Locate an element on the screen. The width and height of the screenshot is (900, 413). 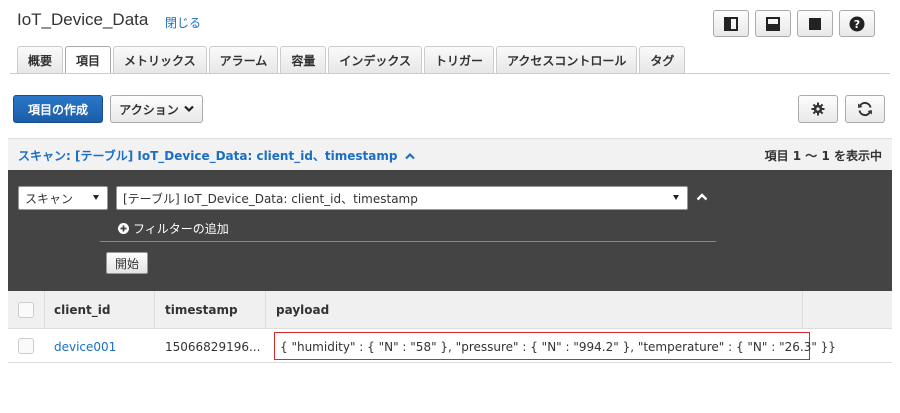
row-select-checkbox is located at coordinates (26, 346).